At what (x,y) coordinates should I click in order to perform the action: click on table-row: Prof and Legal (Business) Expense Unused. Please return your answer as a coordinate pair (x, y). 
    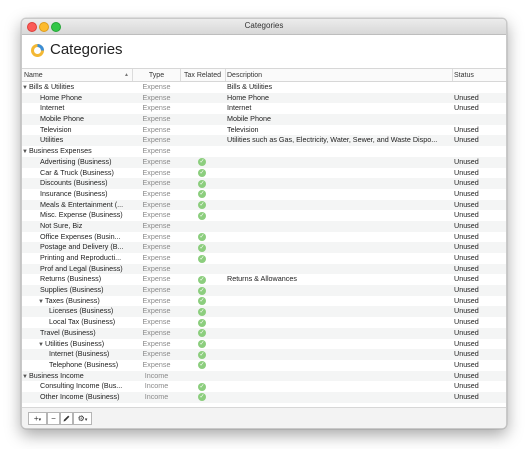
    Looking at the image, I should click on (264, 269).